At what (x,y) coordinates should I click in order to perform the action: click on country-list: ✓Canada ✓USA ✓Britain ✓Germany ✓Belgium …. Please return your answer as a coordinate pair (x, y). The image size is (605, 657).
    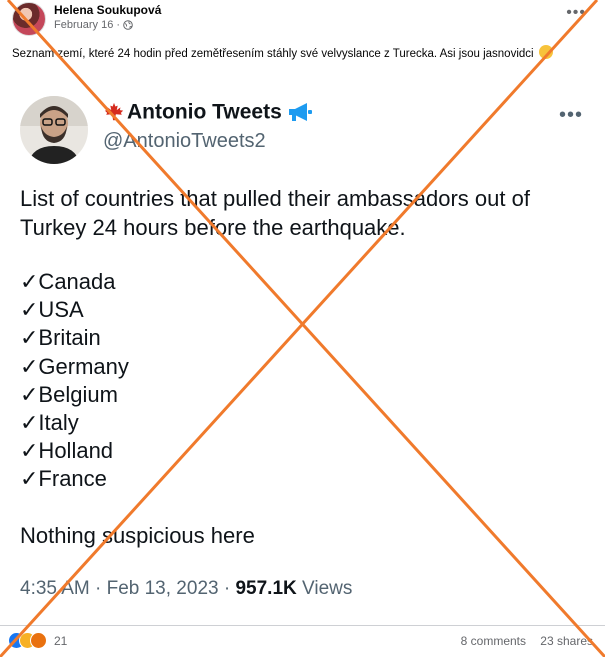
    Looking at the image, I should click on (74, 381).